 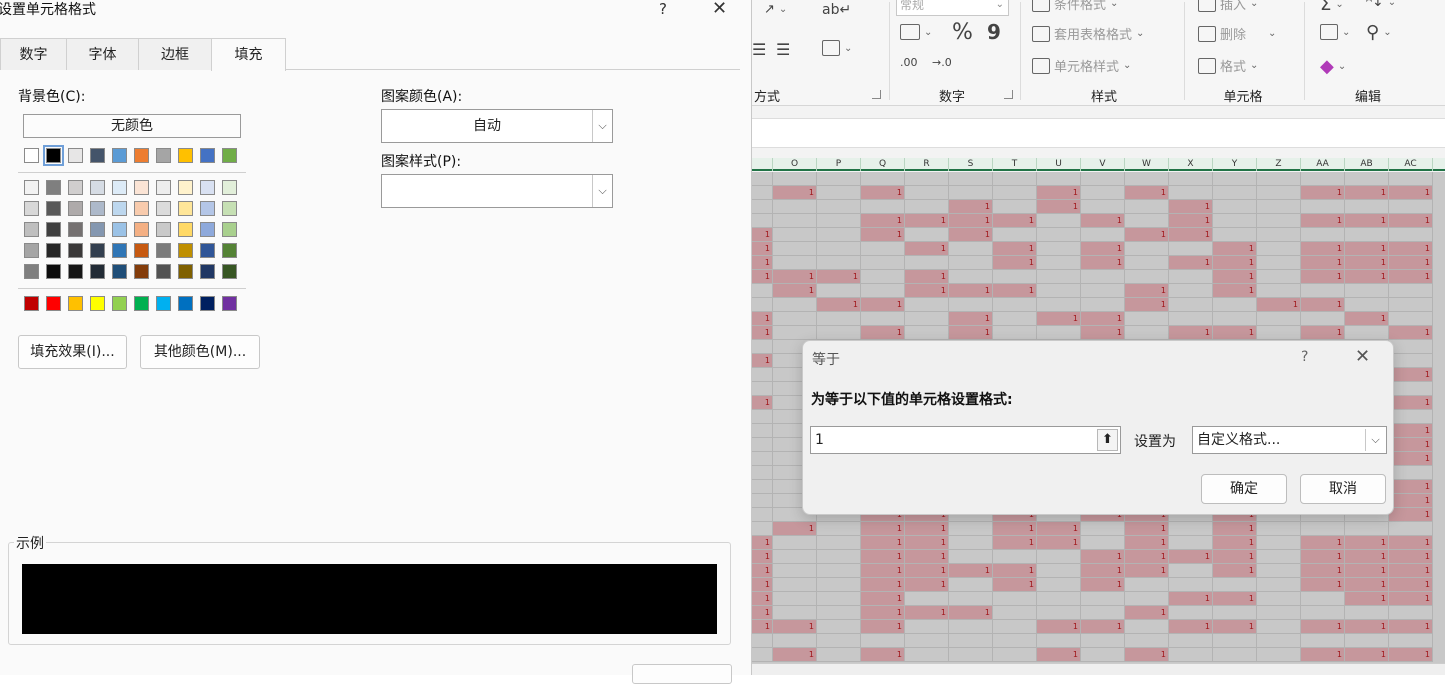 I want to click on conditional-formatting-button: 条件格式 ⌄, so click(x=1075, y=6).